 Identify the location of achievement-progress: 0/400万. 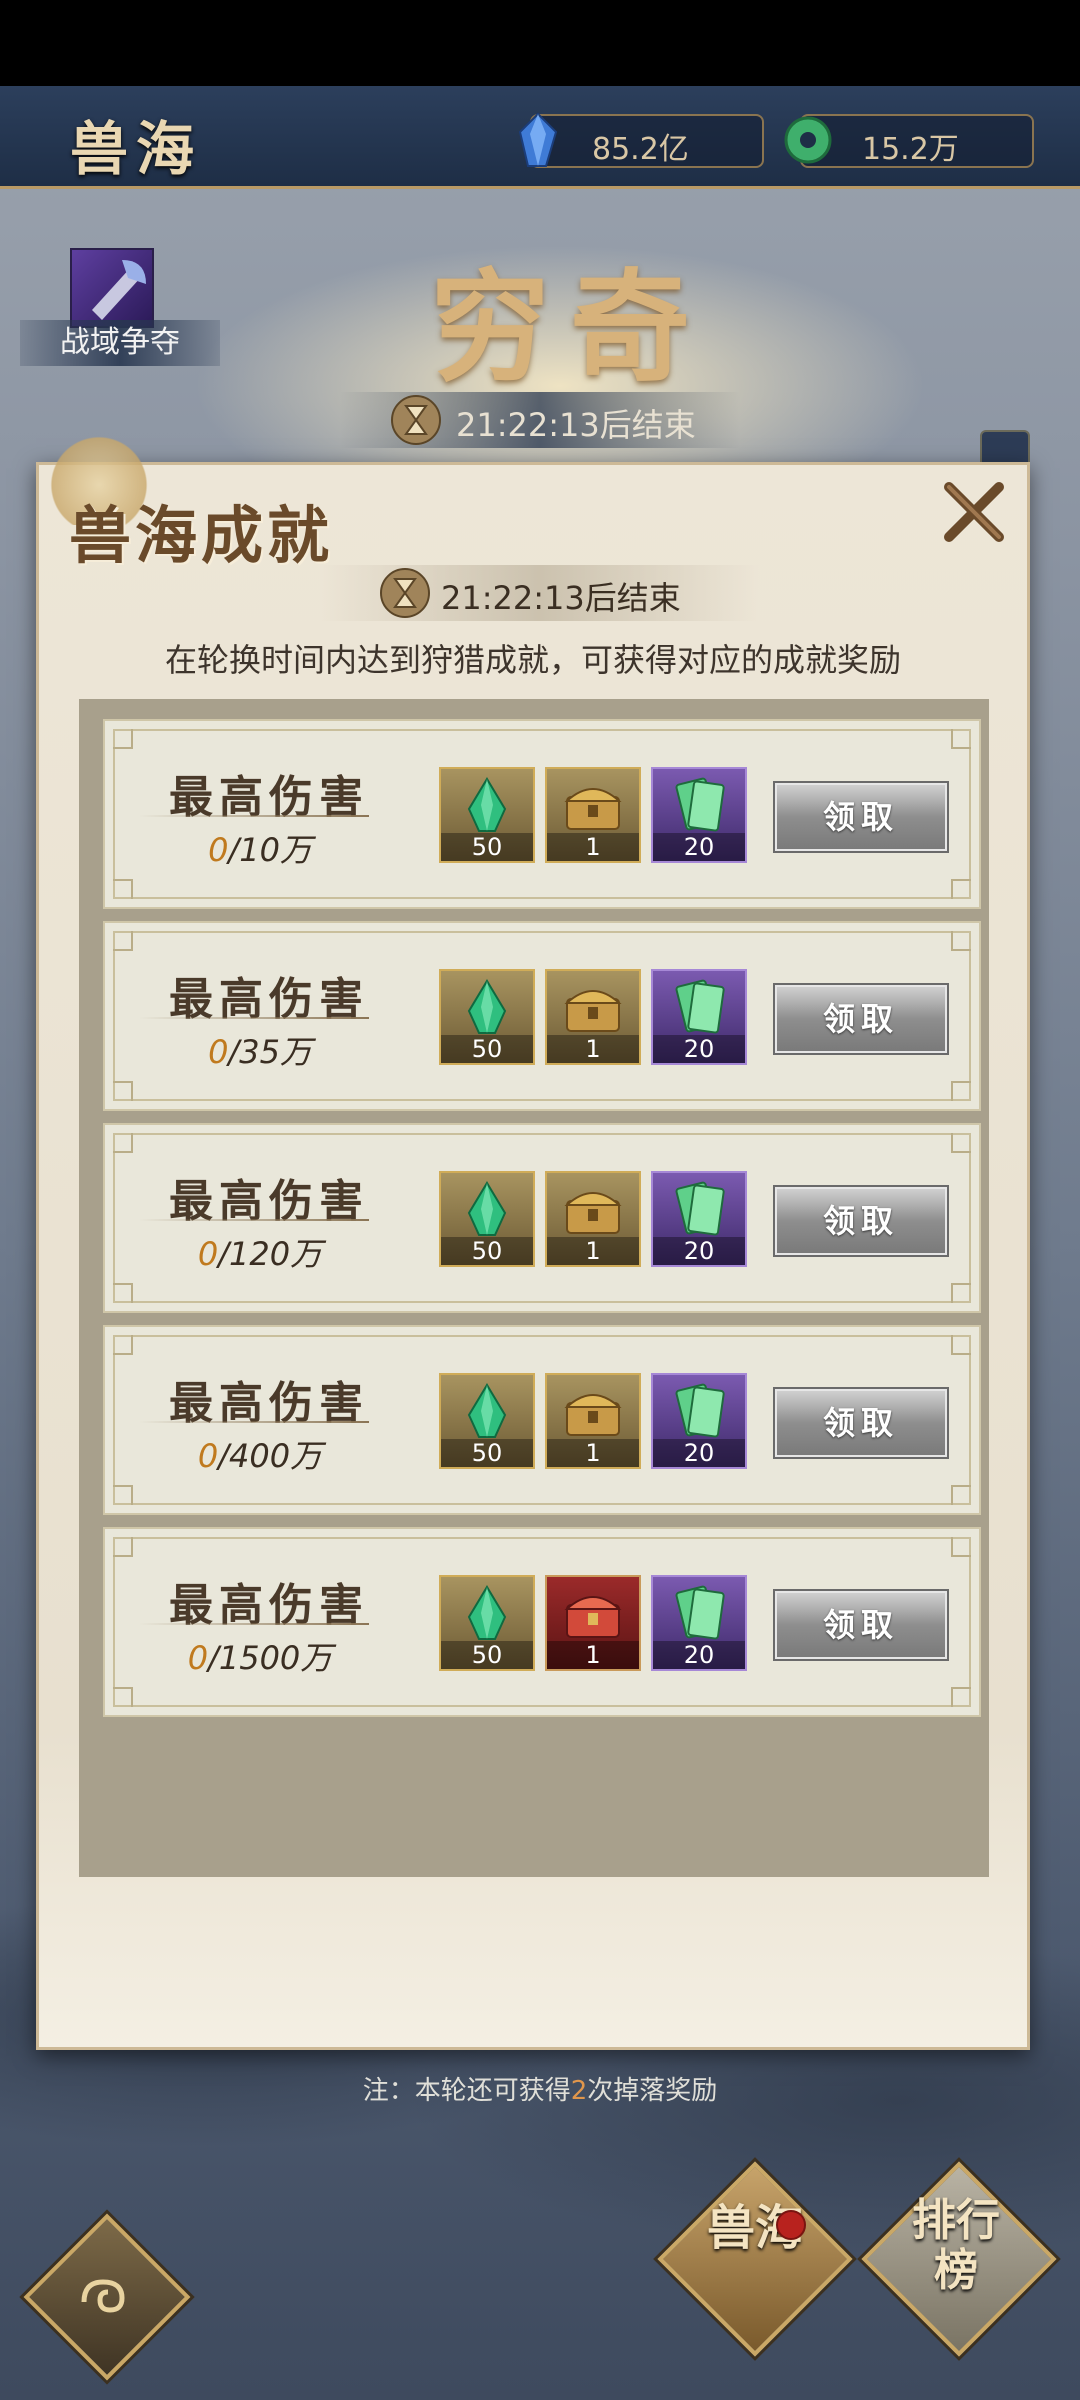
(260, 1454).